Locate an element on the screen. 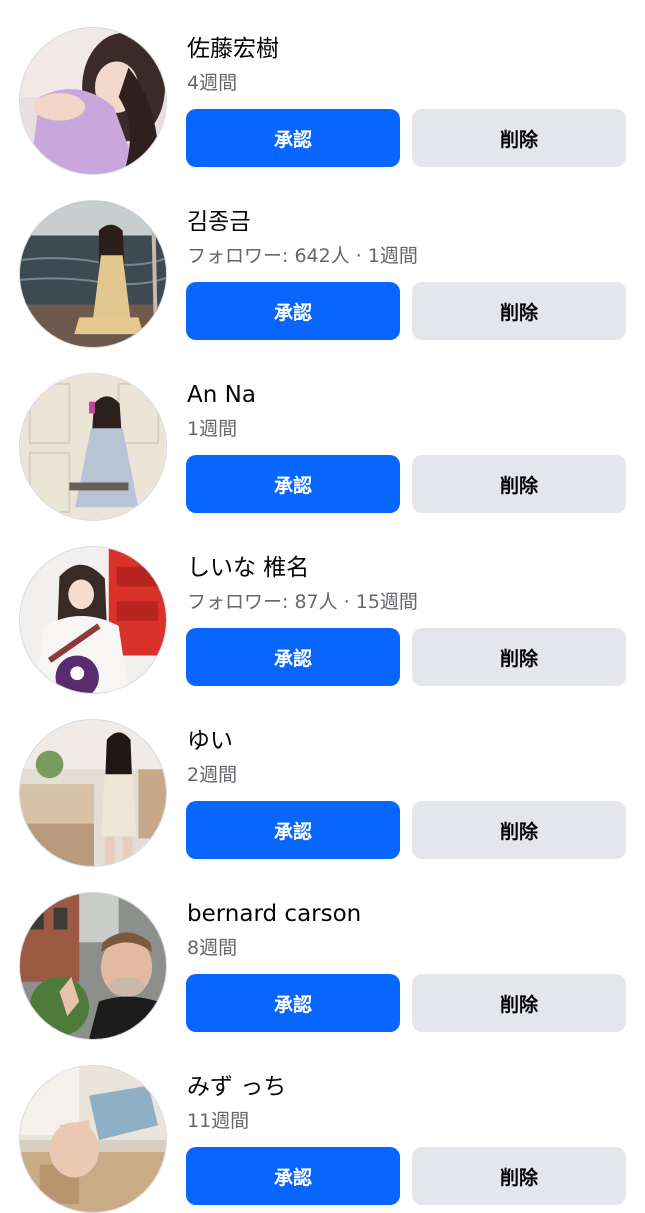  request-meta: 4週間 is located at coordinates (212, 83).